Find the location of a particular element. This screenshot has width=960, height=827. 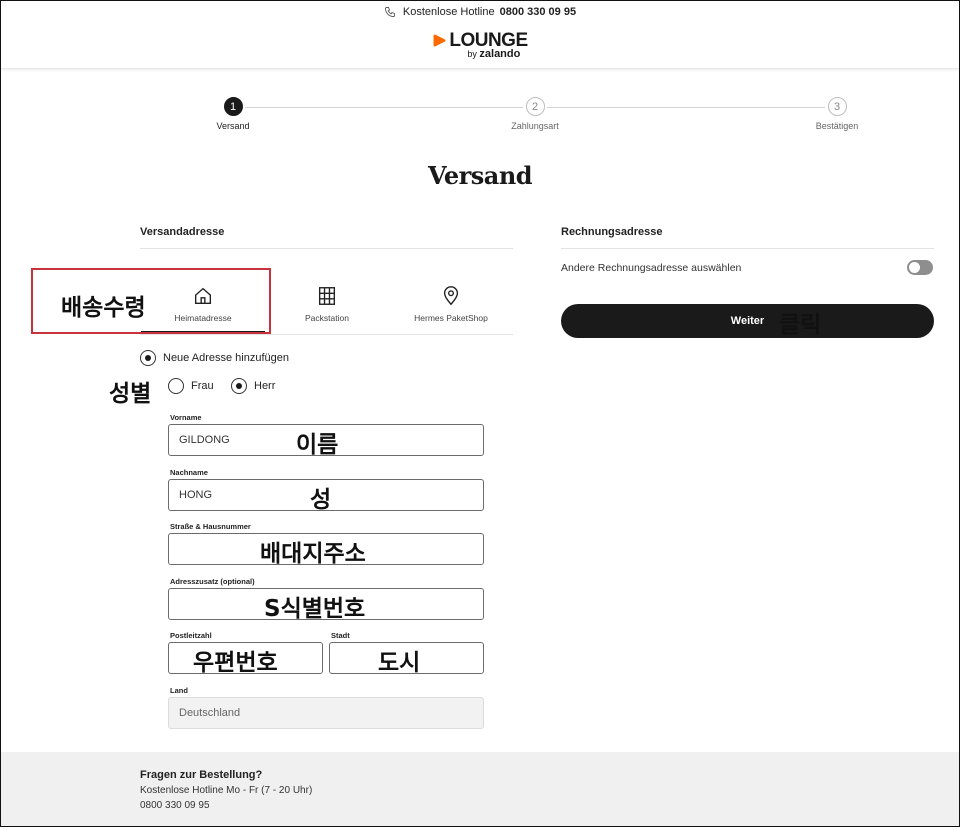

continue-button-label: Weiter is located at coordinates (747, 321).